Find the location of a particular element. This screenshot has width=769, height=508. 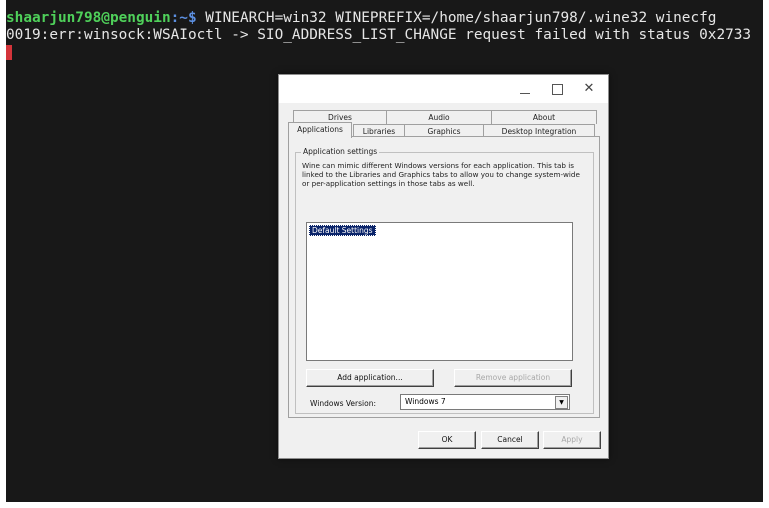

dialog-titlebar: ✕ is located at coordinates (443, 89).